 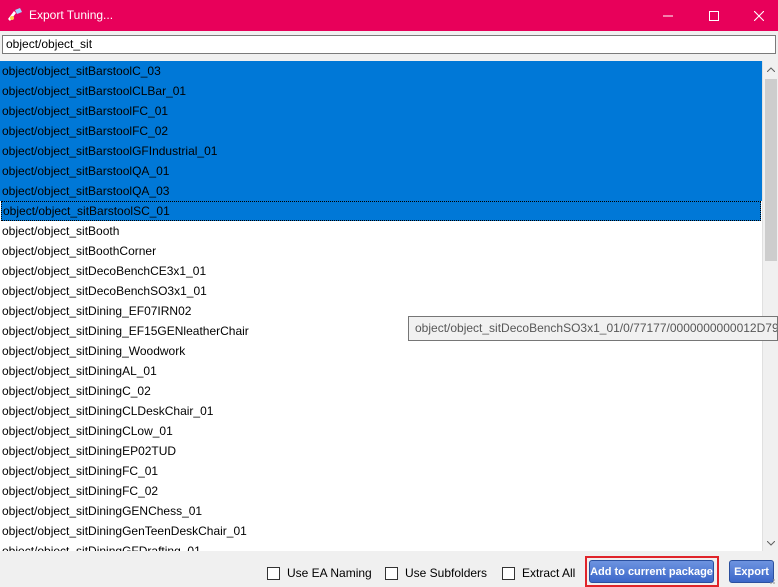 What do you see at coordinates (381, 351) in the screenshot?
I see `list-item: object/object_sitDining_Woodwork` at bounding box center [381, 351].